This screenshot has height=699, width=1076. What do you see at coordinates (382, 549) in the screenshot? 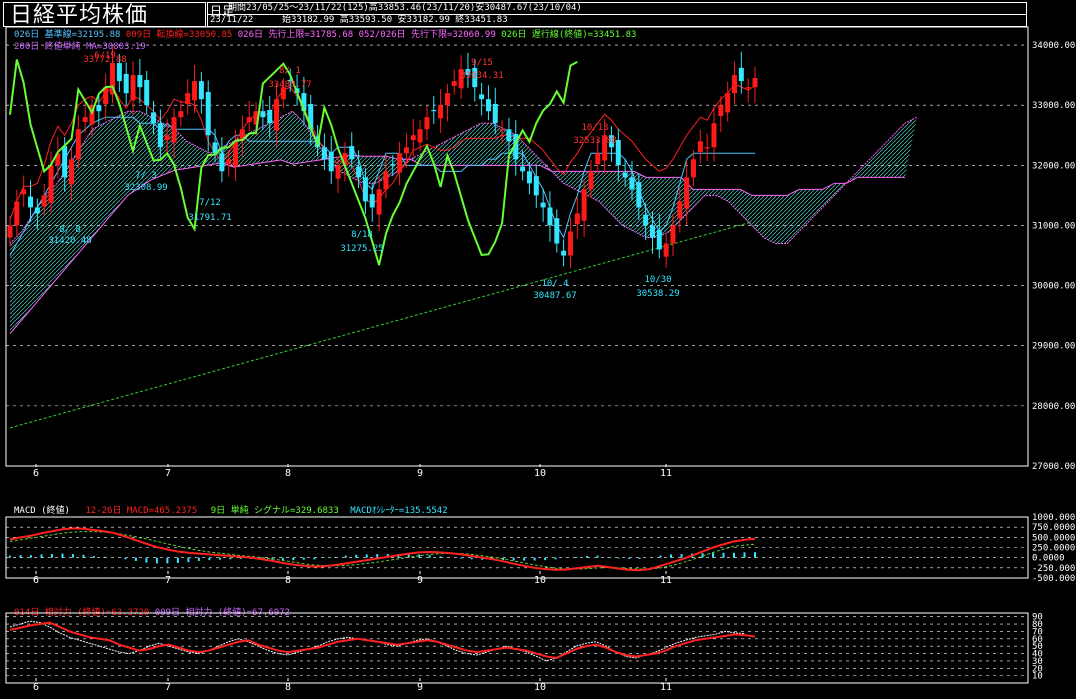
I see `macd-line` at bounding box center [382, 549].